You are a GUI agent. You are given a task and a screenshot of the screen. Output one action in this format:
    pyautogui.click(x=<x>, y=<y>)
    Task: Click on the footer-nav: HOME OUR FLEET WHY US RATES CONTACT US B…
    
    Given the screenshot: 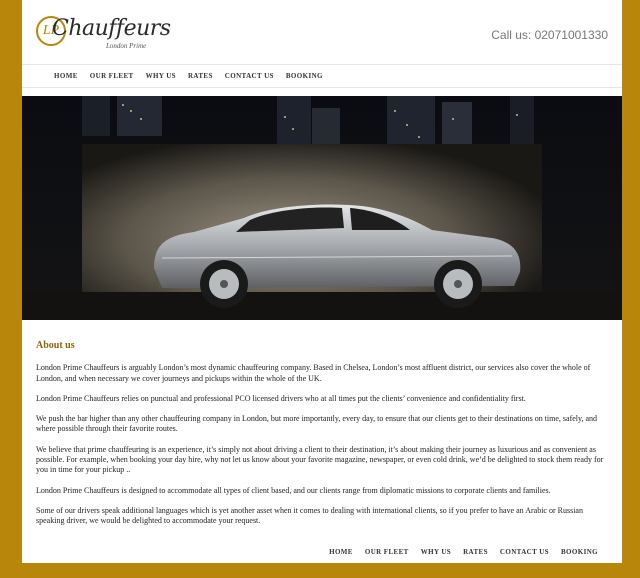 What is the action you would take?
    pyautogui.click(x=463, y=552)
    